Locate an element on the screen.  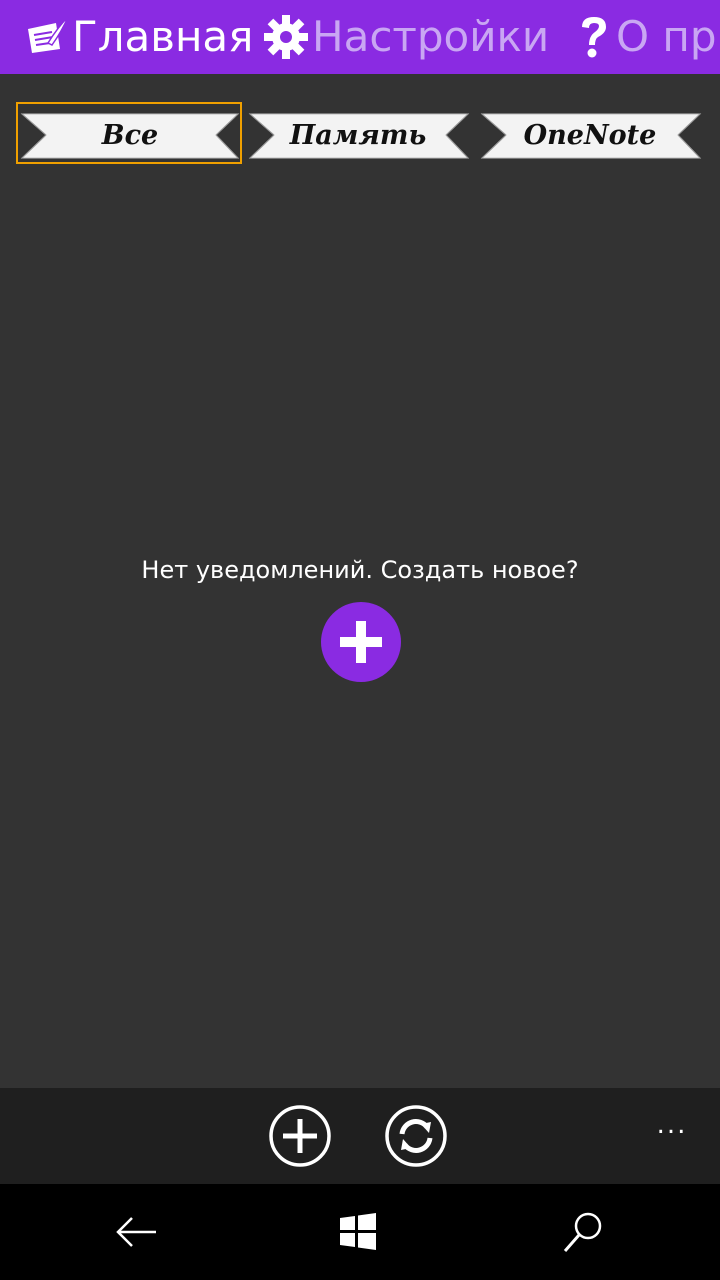
create-new-button is located at coordinates (361, 642).